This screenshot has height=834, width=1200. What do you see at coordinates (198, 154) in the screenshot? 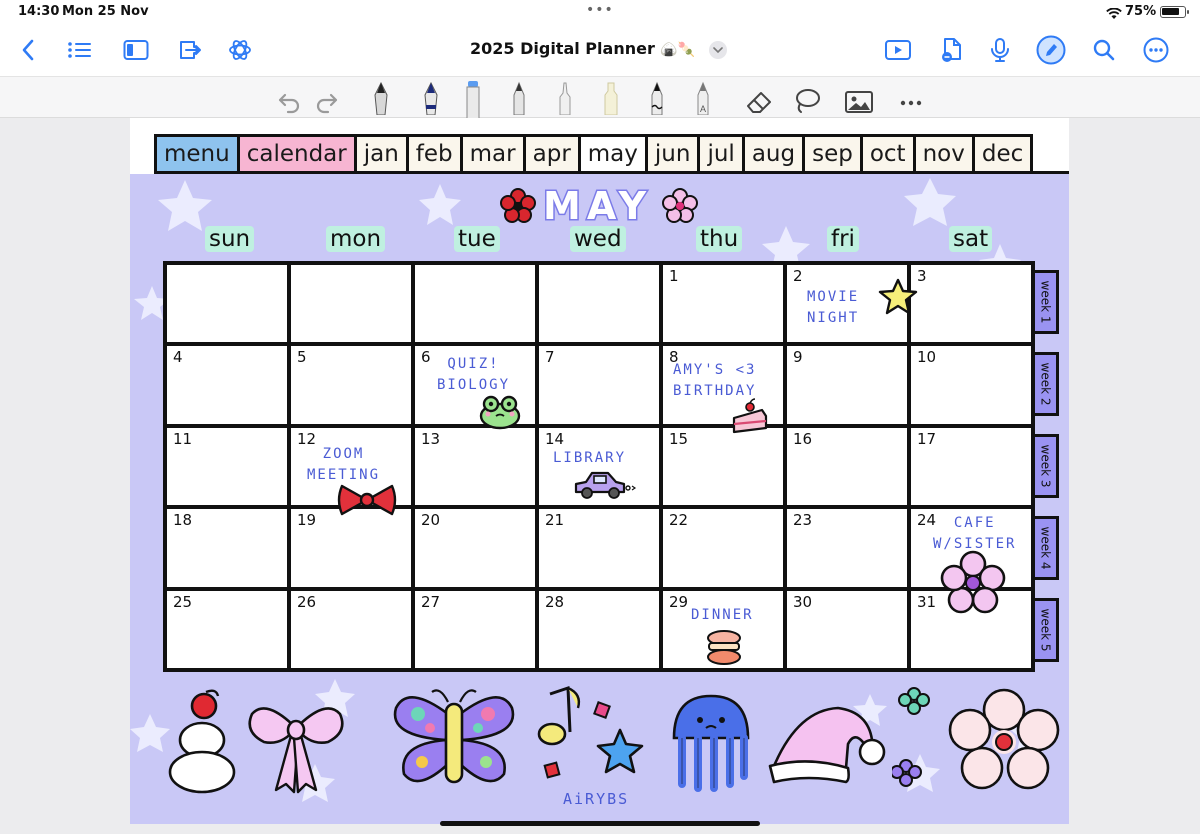
I see `tab-menu: menu` at bounding box center [198, 154].